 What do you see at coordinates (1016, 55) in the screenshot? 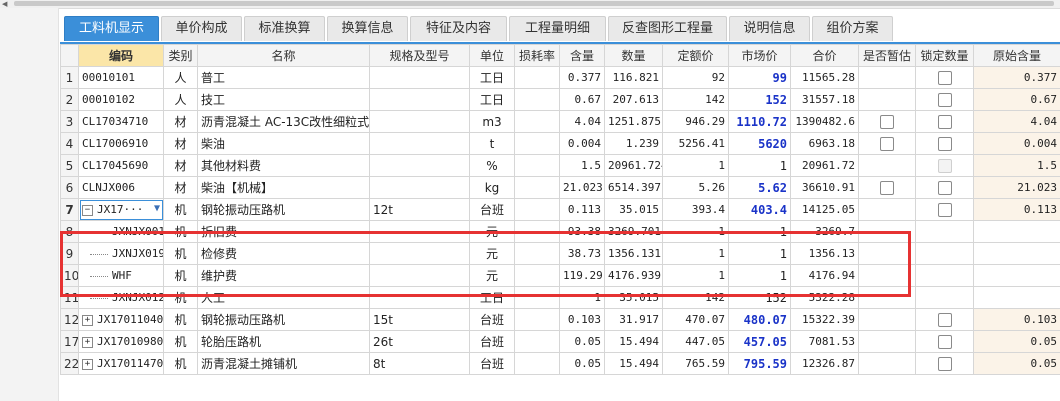
I see `header-original-content: 原始含量` at bounding box center [1016, 55].